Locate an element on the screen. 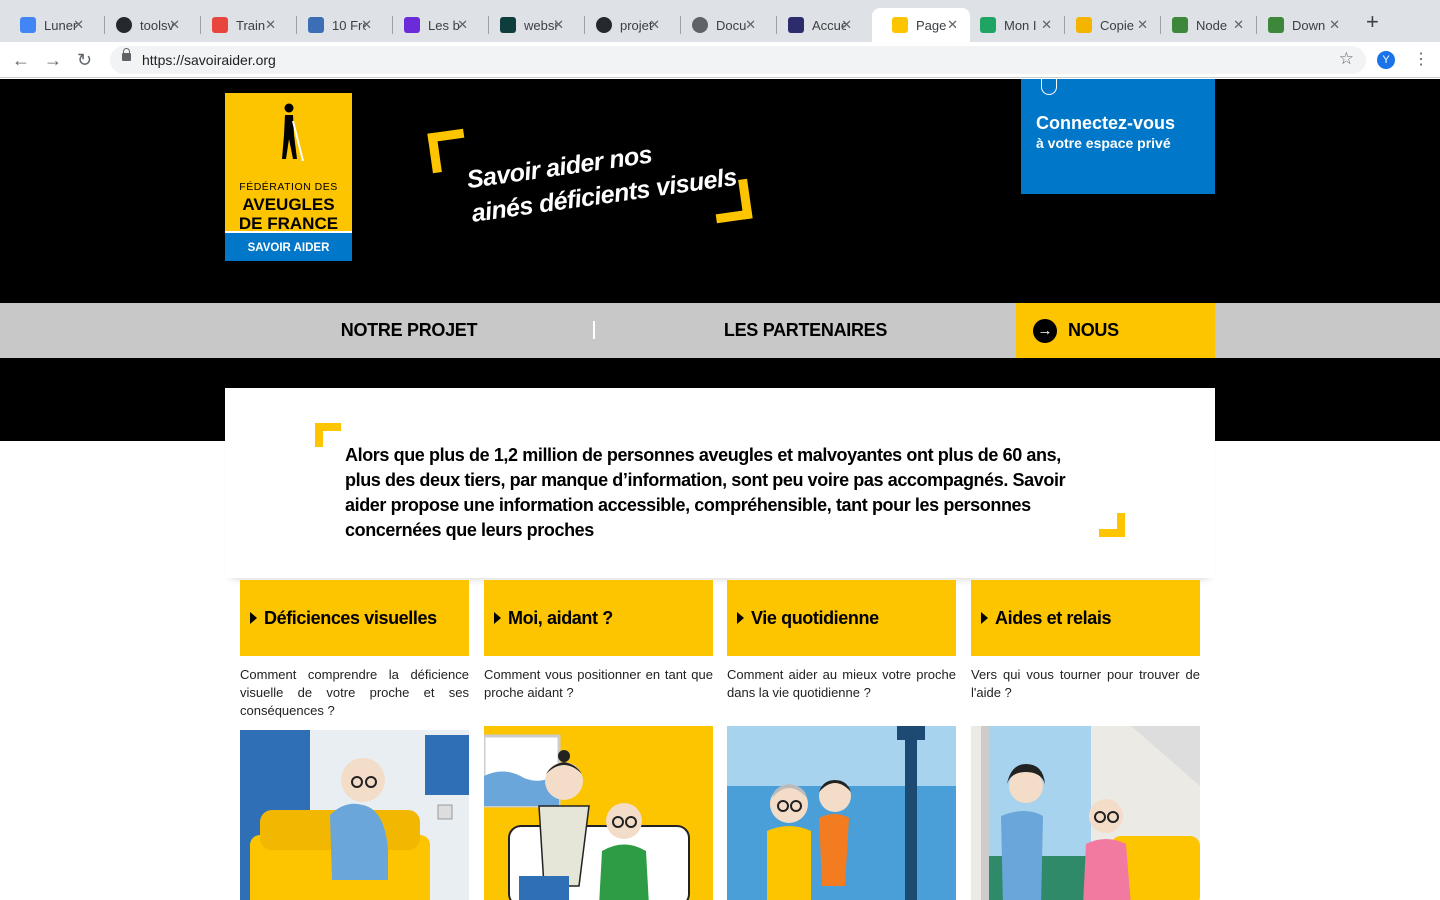 This screenshot has width=1440, height=900. bookmark-star-icon: ☆ is located at coordinates (1346, 59).